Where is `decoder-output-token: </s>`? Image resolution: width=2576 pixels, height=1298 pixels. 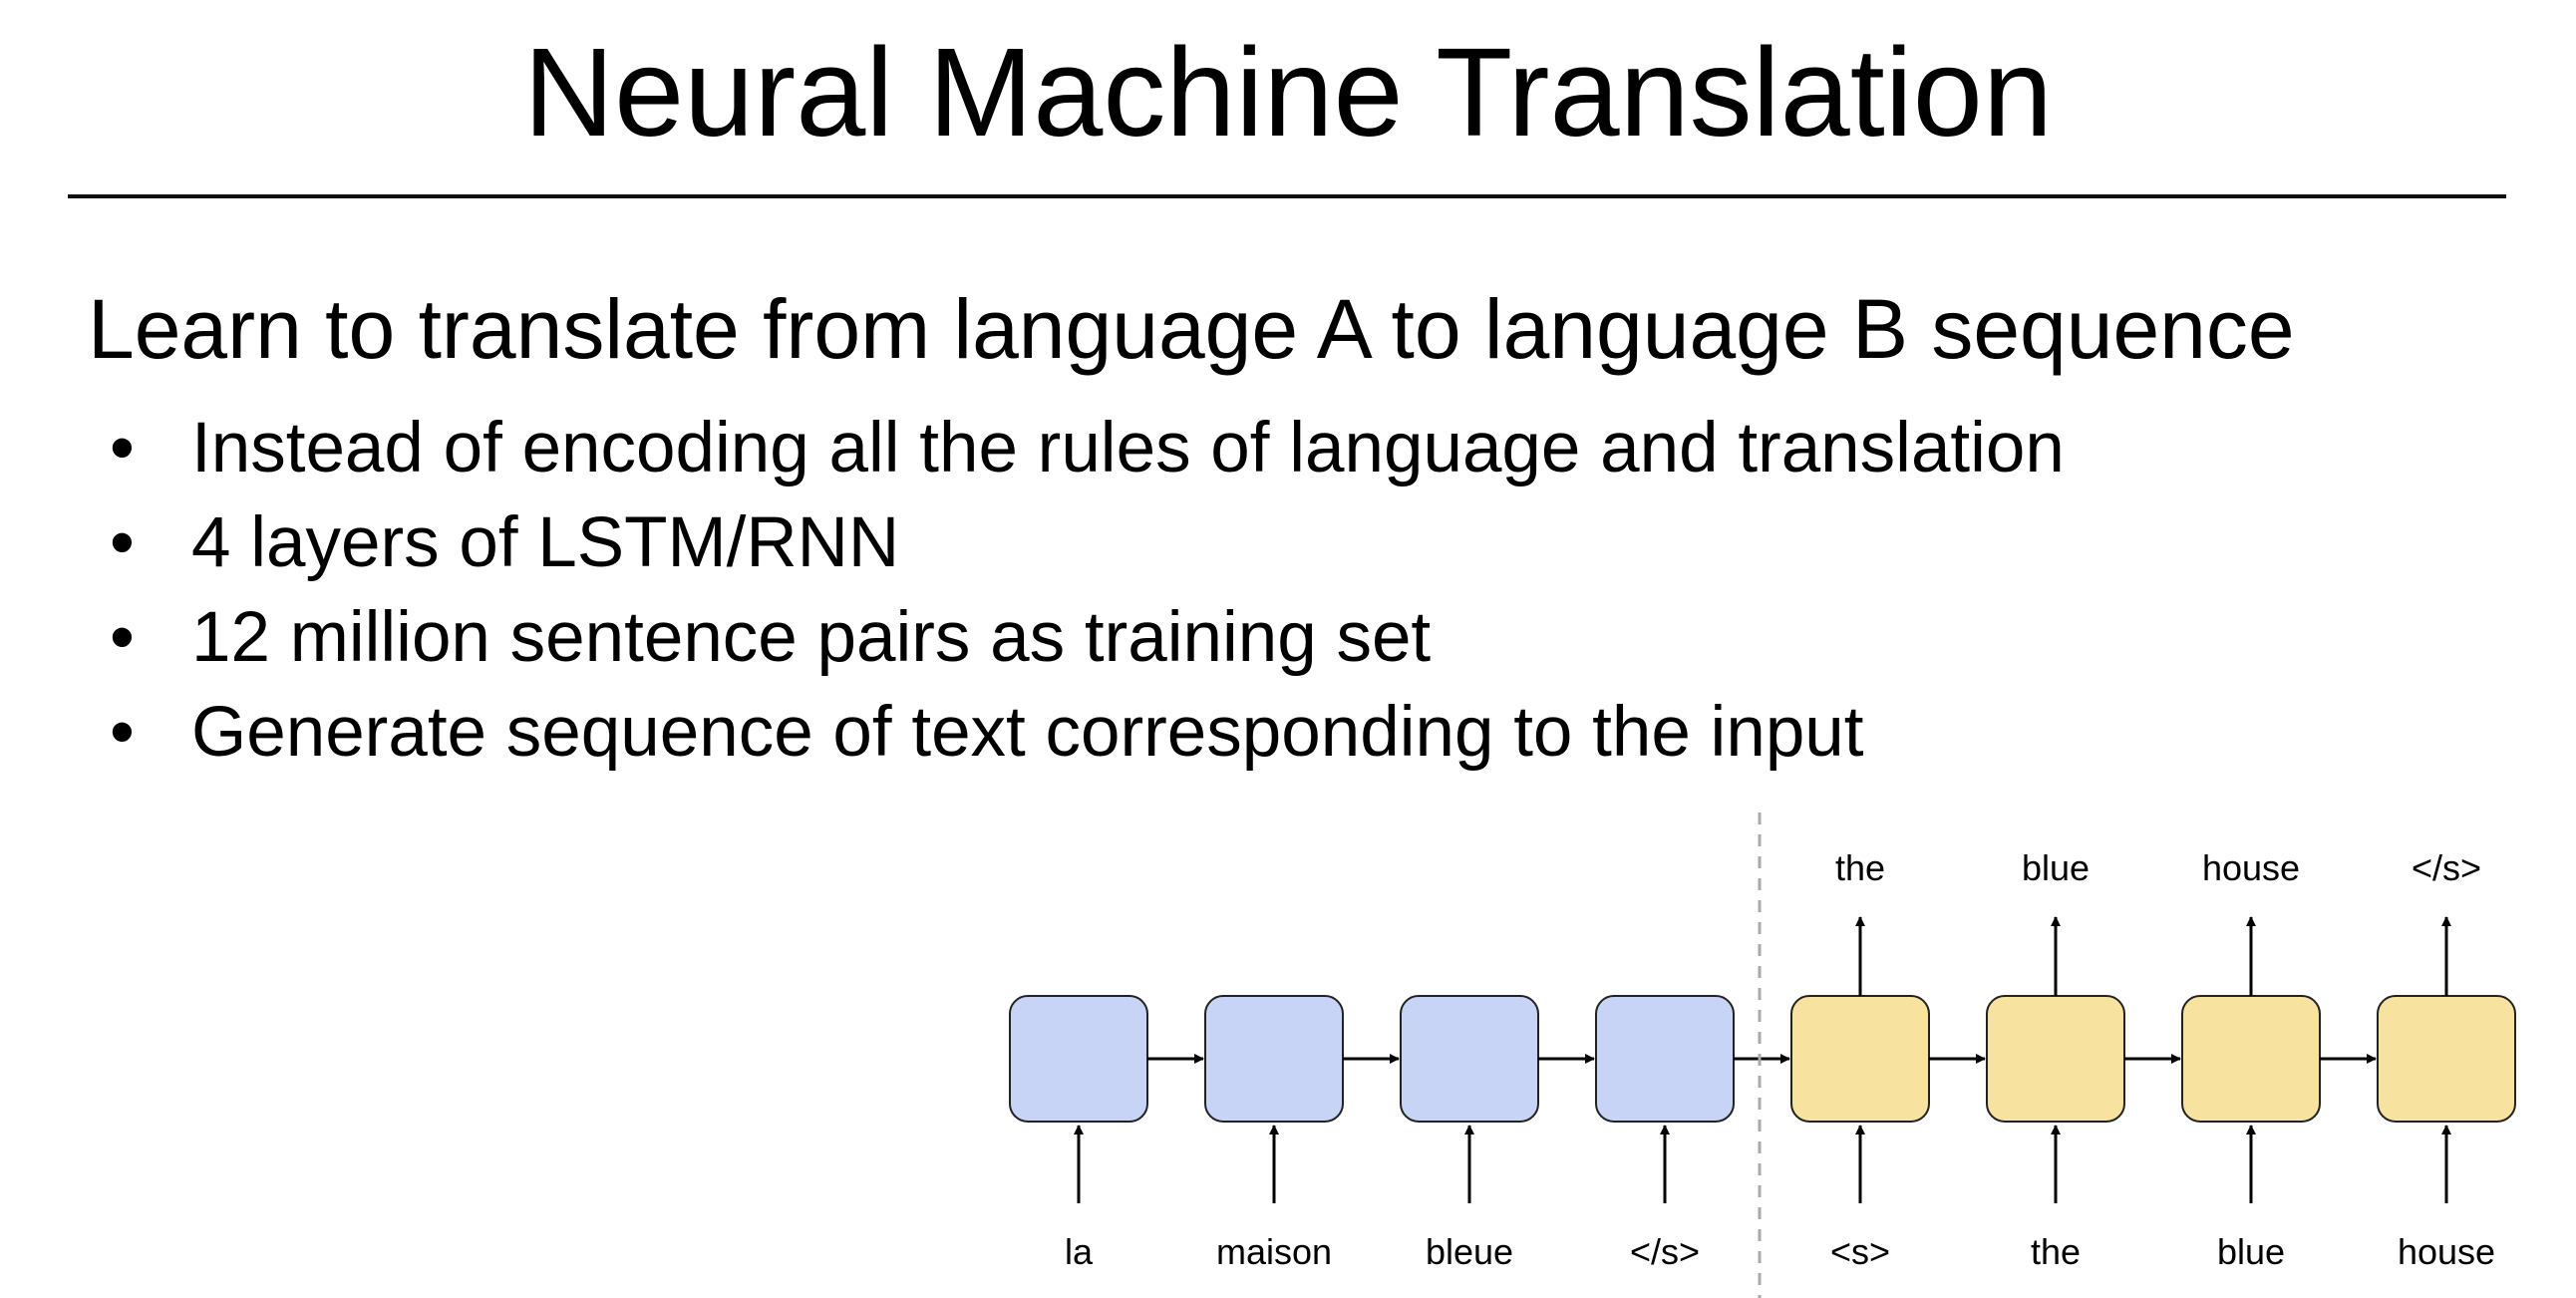
decoder-output-token: </s> is located at coordinates (2446, 868).